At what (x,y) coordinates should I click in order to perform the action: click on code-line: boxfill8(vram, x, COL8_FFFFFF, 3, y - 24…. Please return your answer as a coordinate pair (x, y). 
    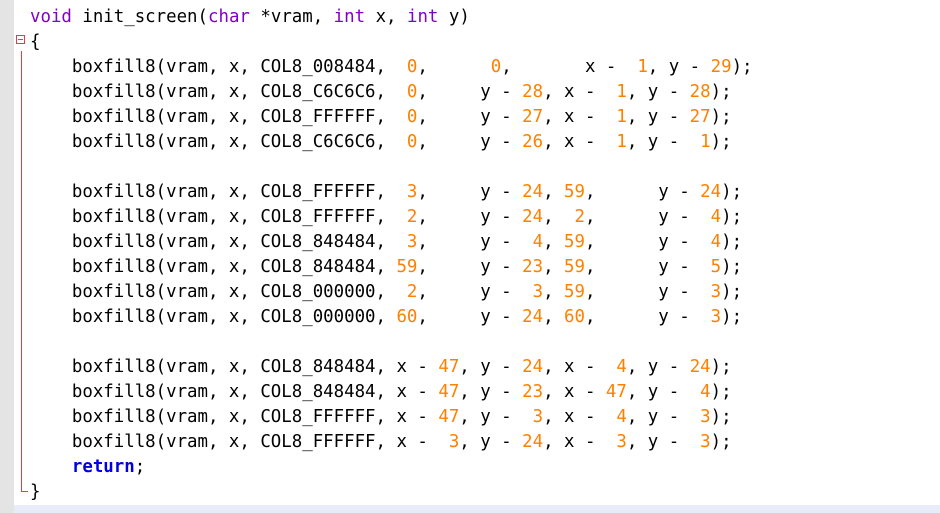
    Looking at the image, I should click on (391, 192).